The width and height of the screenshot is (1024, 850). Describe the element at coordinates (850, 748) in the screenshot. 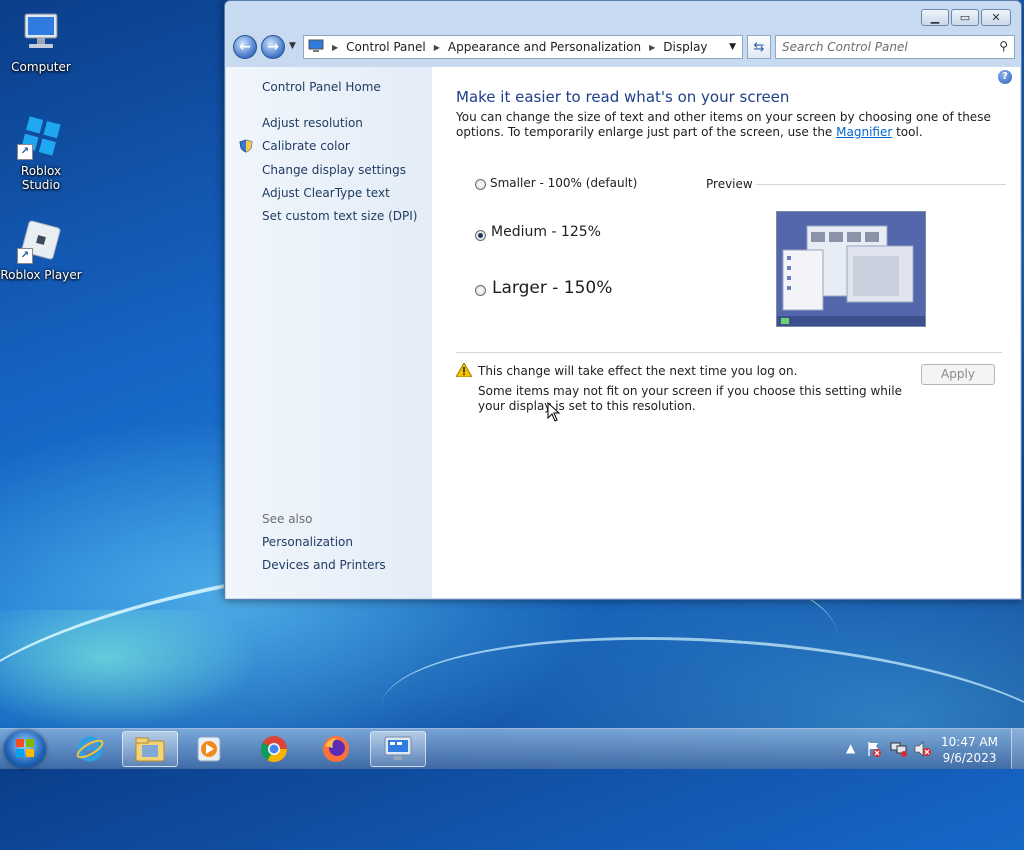

I see `show-hidden-icons-button: ▲` at that location.